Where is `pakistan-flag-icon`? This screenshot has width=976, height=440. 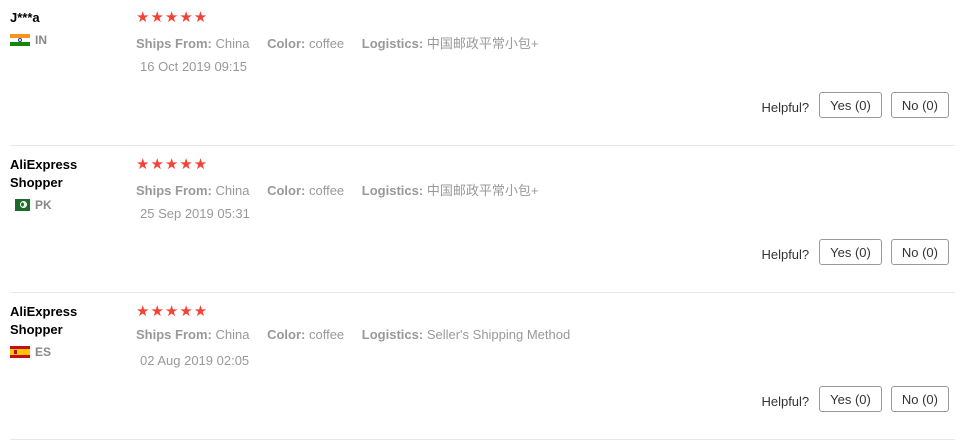 pakistan-flag-icon is located at coordinates (20, 205).